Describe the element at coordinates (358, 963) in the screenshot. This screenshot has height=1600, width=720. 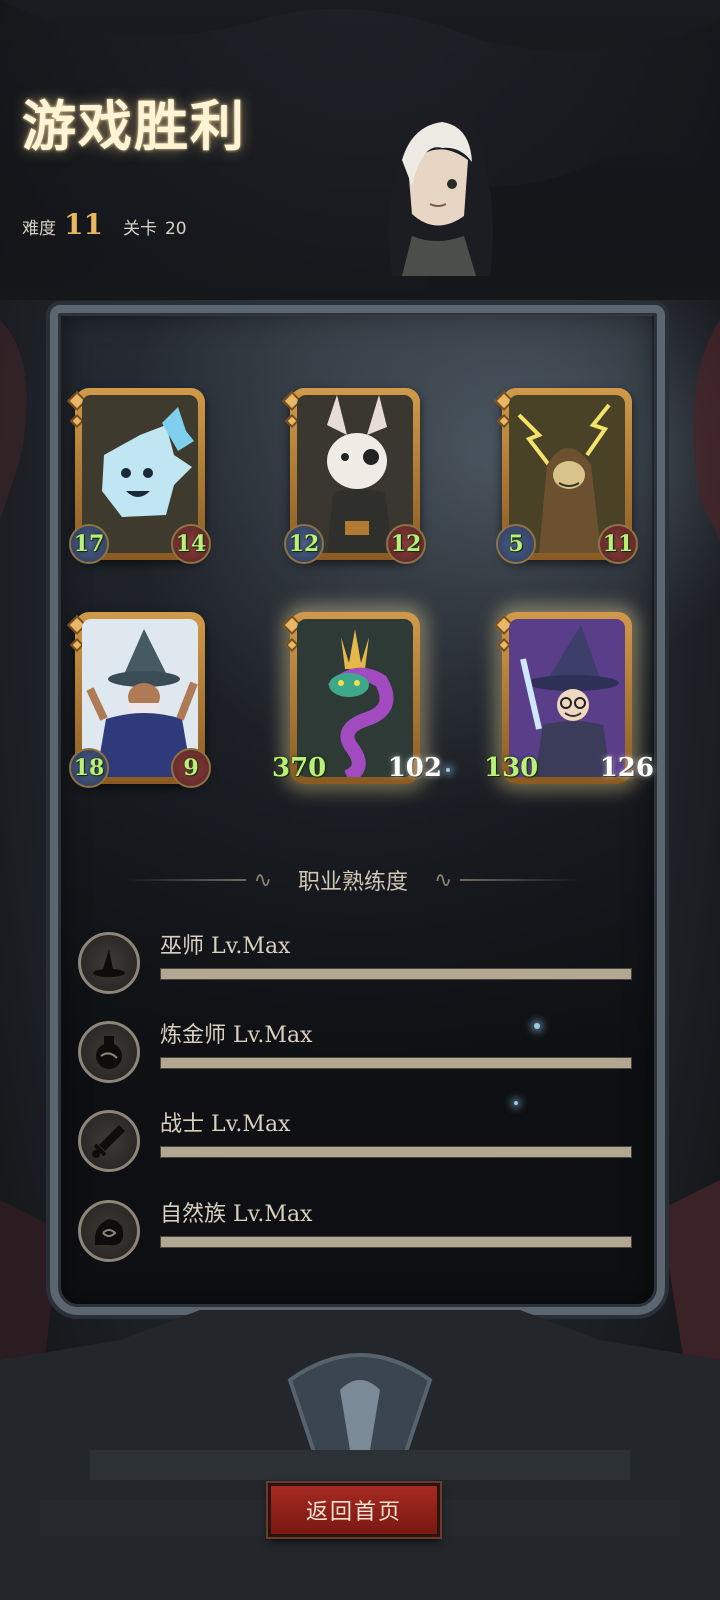
I see `mastery-row-wizard: 巫师 Lv.Max` at that location.